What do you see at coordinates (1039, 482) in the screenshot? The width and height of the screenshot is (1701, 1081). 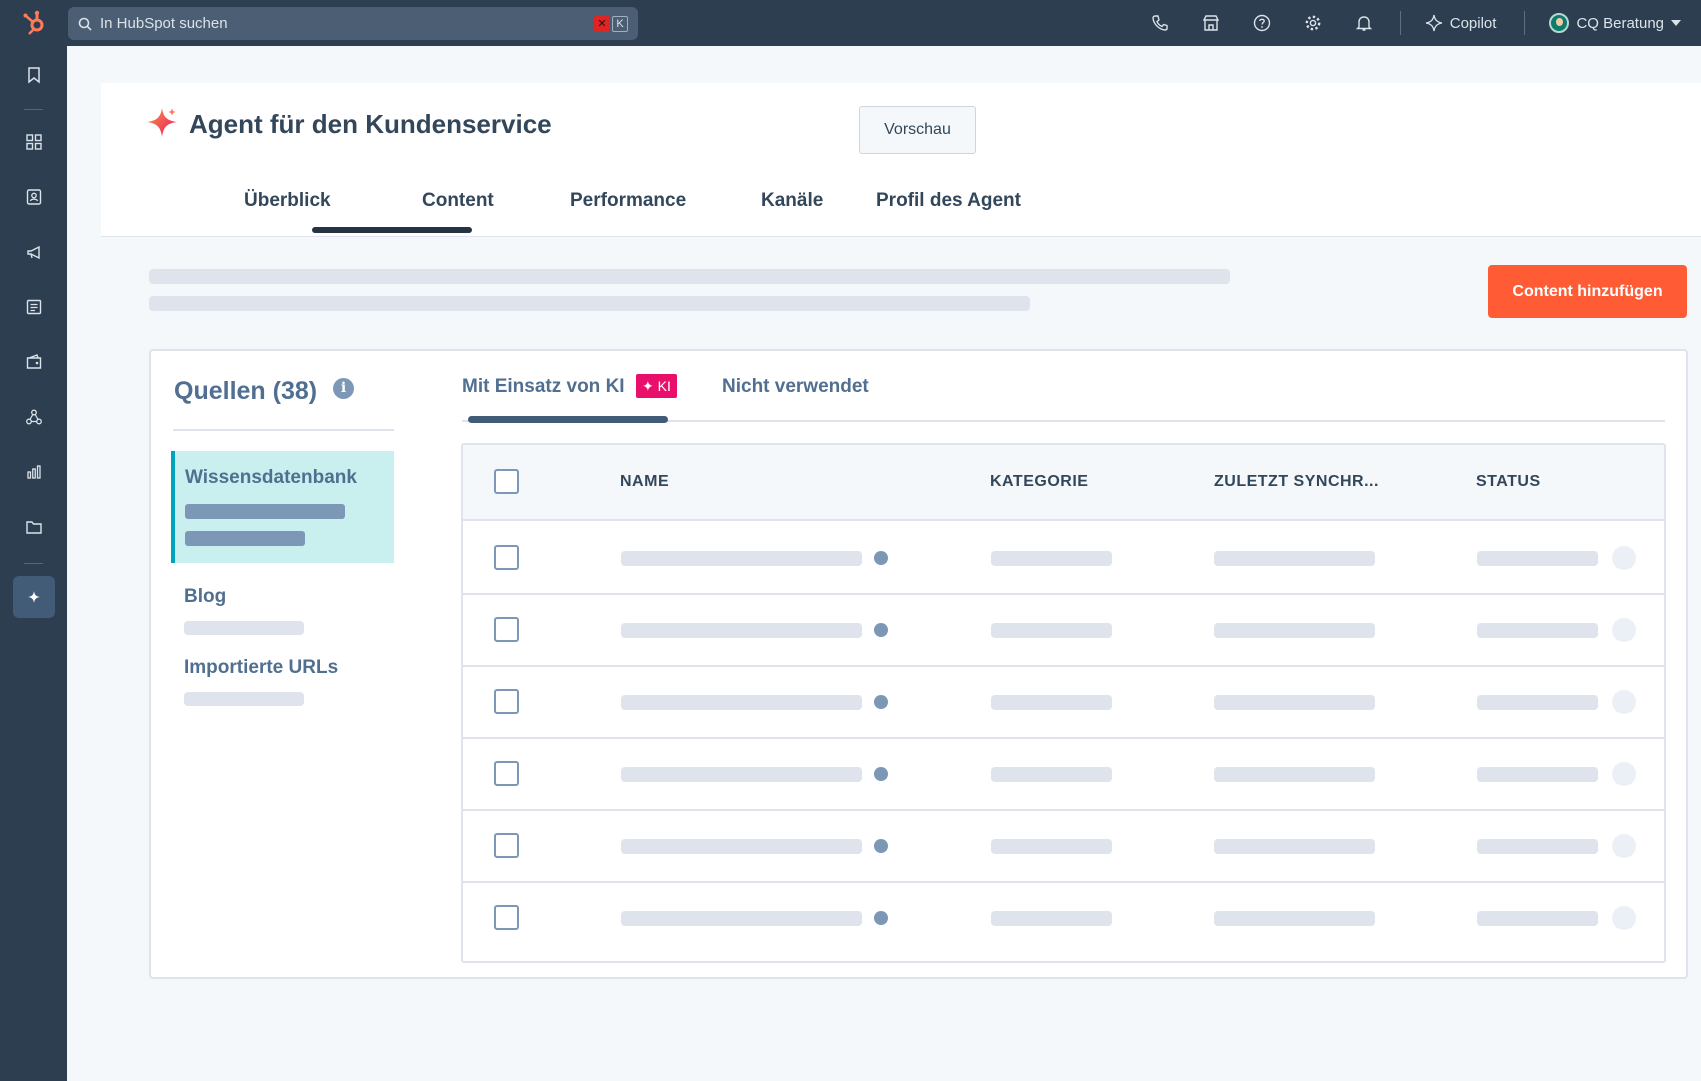 I see `column-header-category: KATEGORIE` at bounding box center [1039, 482].